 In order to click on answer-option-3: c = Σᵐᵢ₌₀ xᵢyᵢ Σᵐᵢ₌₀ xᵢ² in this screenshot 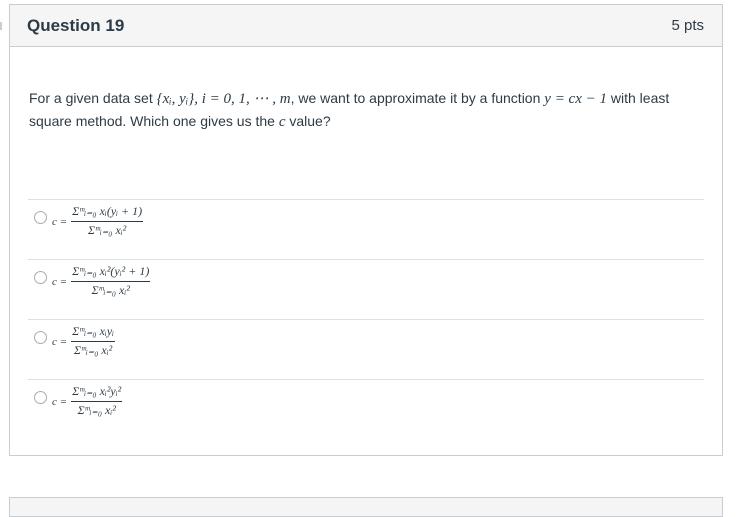, I will do `click(366, 349)`.